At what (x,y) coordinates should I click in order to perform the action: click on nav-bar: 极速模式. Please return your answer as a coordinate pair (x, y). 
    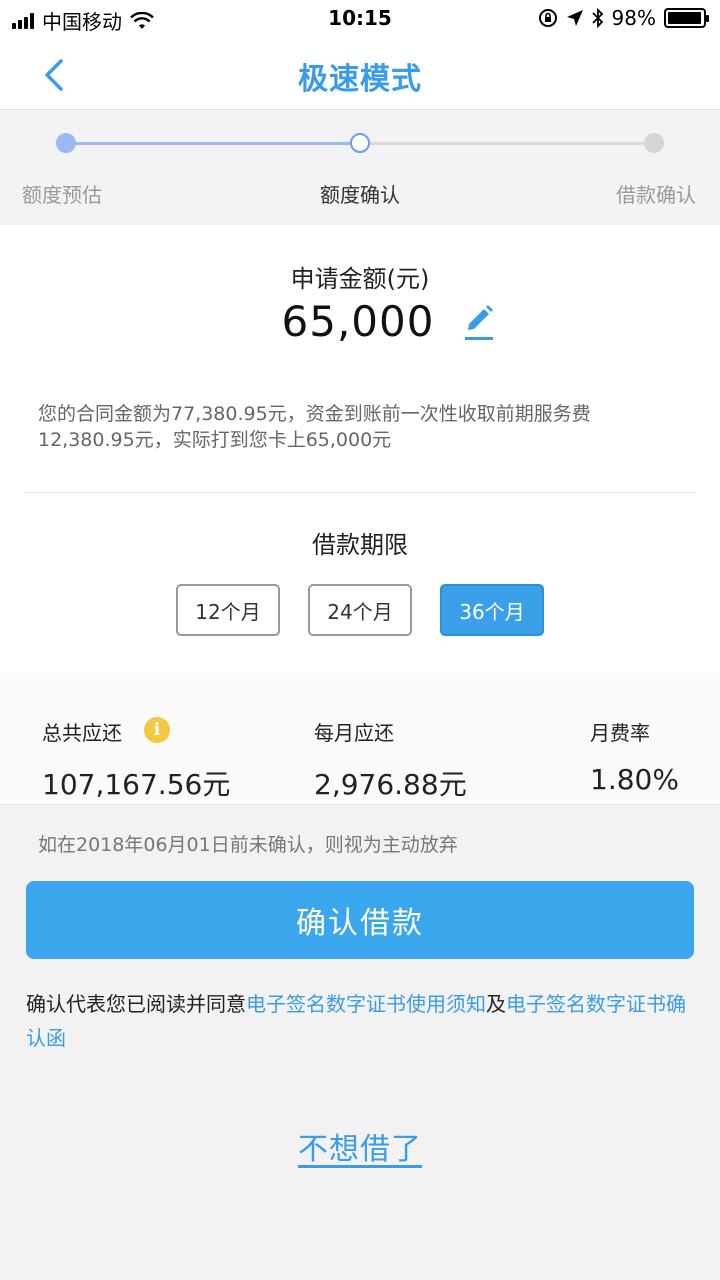
    Looking at the image, I should click on (360, 74).